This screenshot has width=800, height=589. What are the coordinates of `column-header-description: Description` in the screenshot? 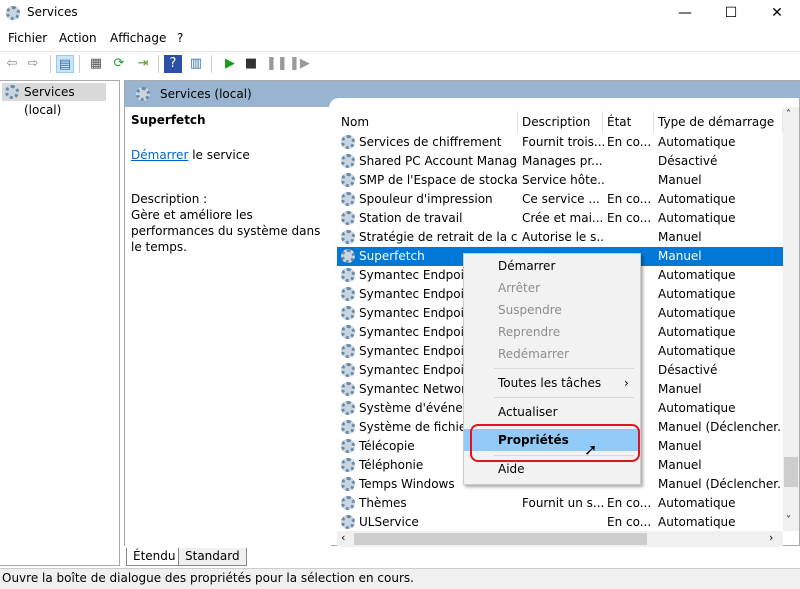 It's located at (560, 122).